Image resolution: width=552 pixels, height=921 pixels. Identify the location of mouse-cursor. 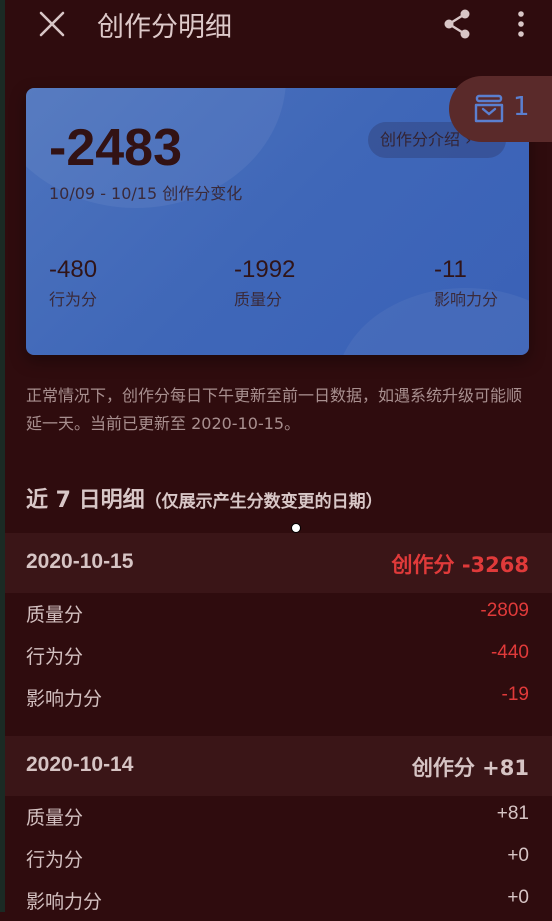
(296, 528).